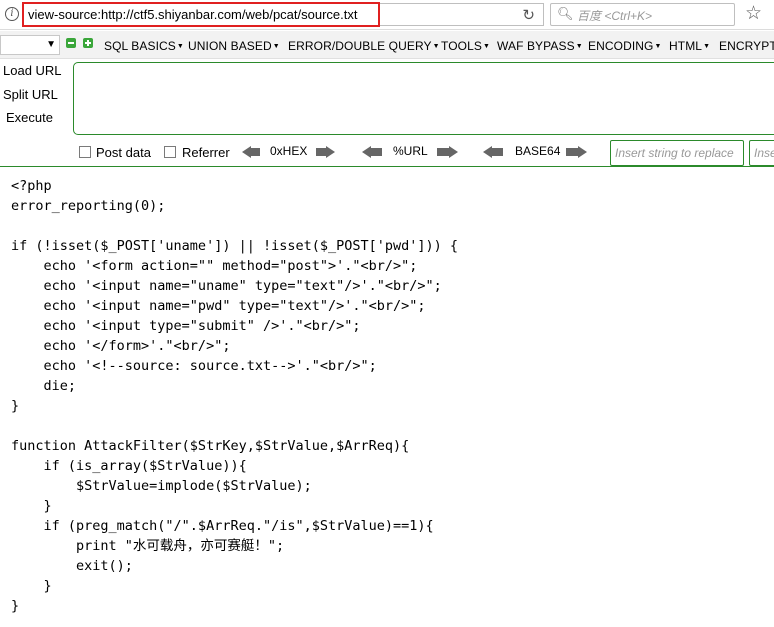 Image resolution: width=774 pixels, height=627 pixels. Describe the element at coordinates (170, 152) in the screenshot. I see `referrer-checkbox` at that location.